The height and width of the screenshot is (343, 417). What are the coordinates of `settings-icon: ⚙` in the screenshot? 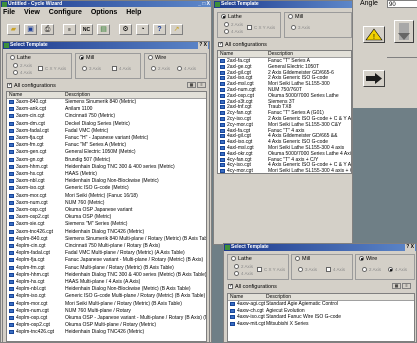 It's located at (125, 29).